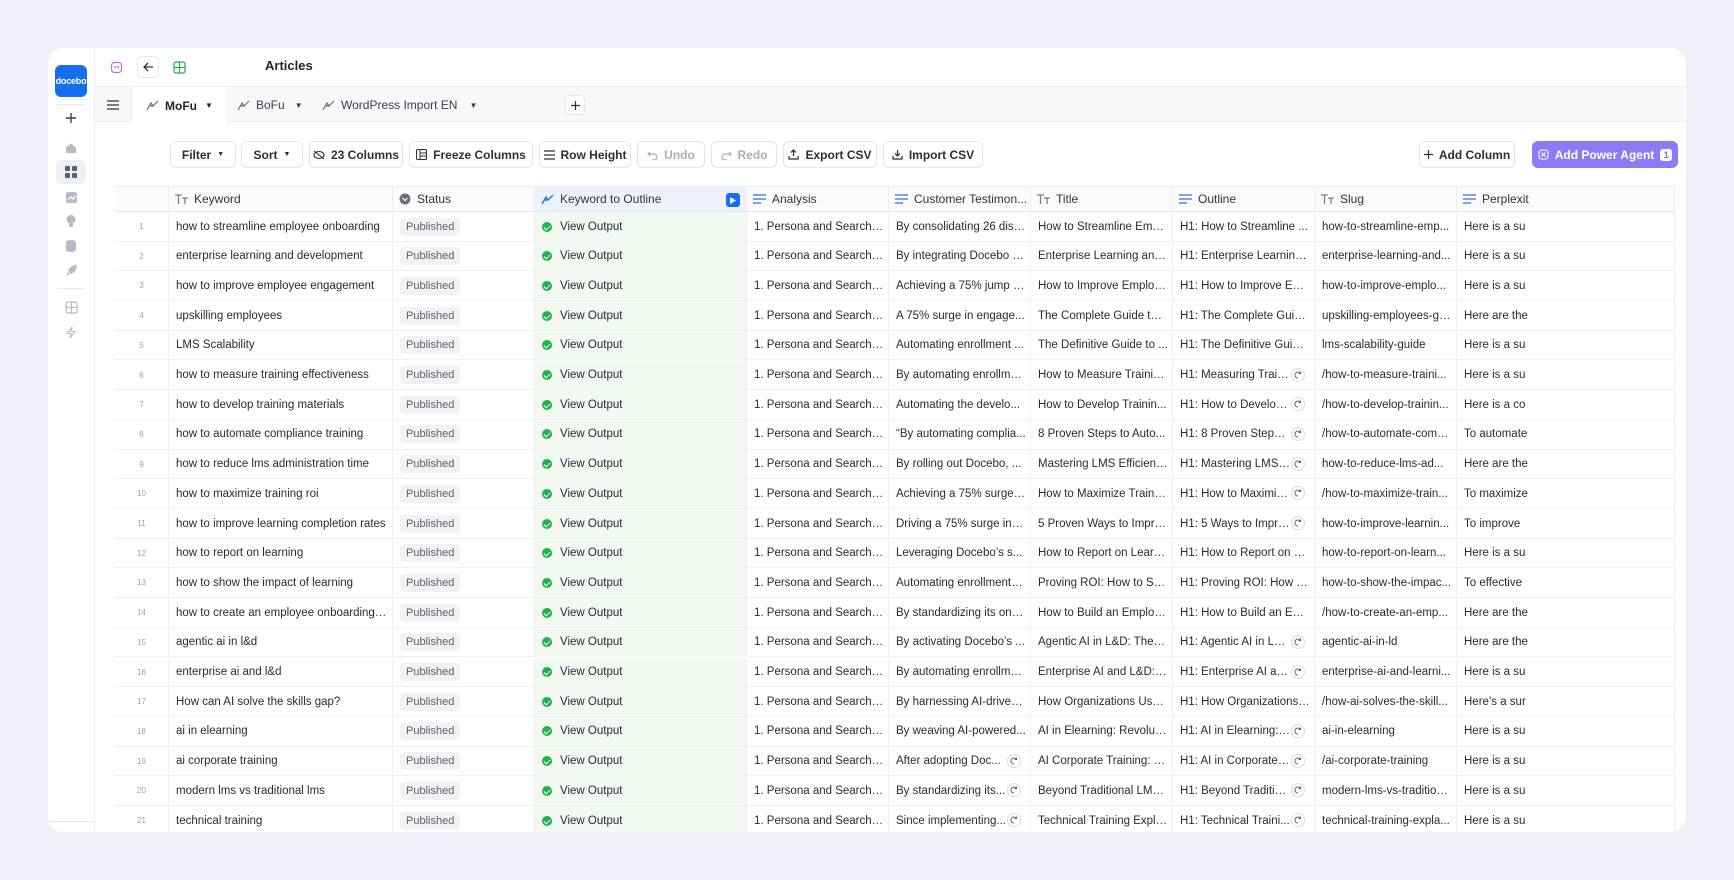 The width and height of the screenshot is (1734, 880). I want to click on cell-n: 3, so click(142, 286).